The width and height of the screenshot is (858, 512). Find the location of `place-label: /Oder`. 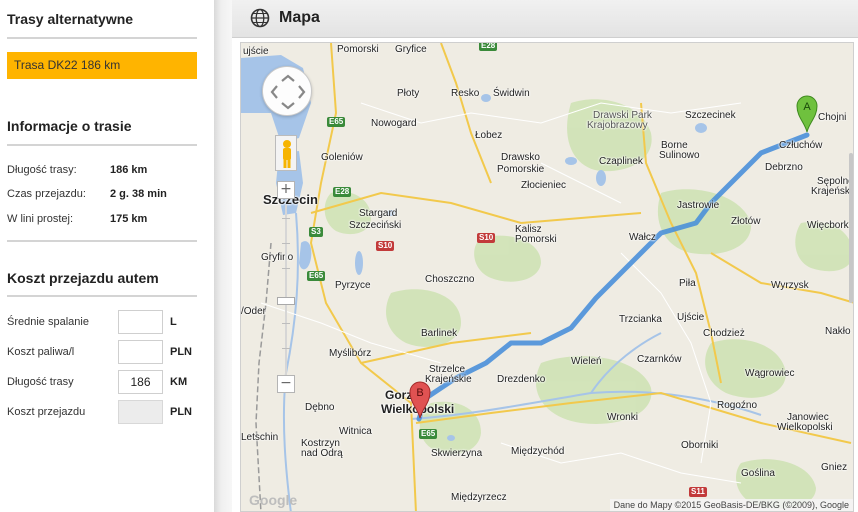

place-label: /Oder is located at coordinates (254, 311).